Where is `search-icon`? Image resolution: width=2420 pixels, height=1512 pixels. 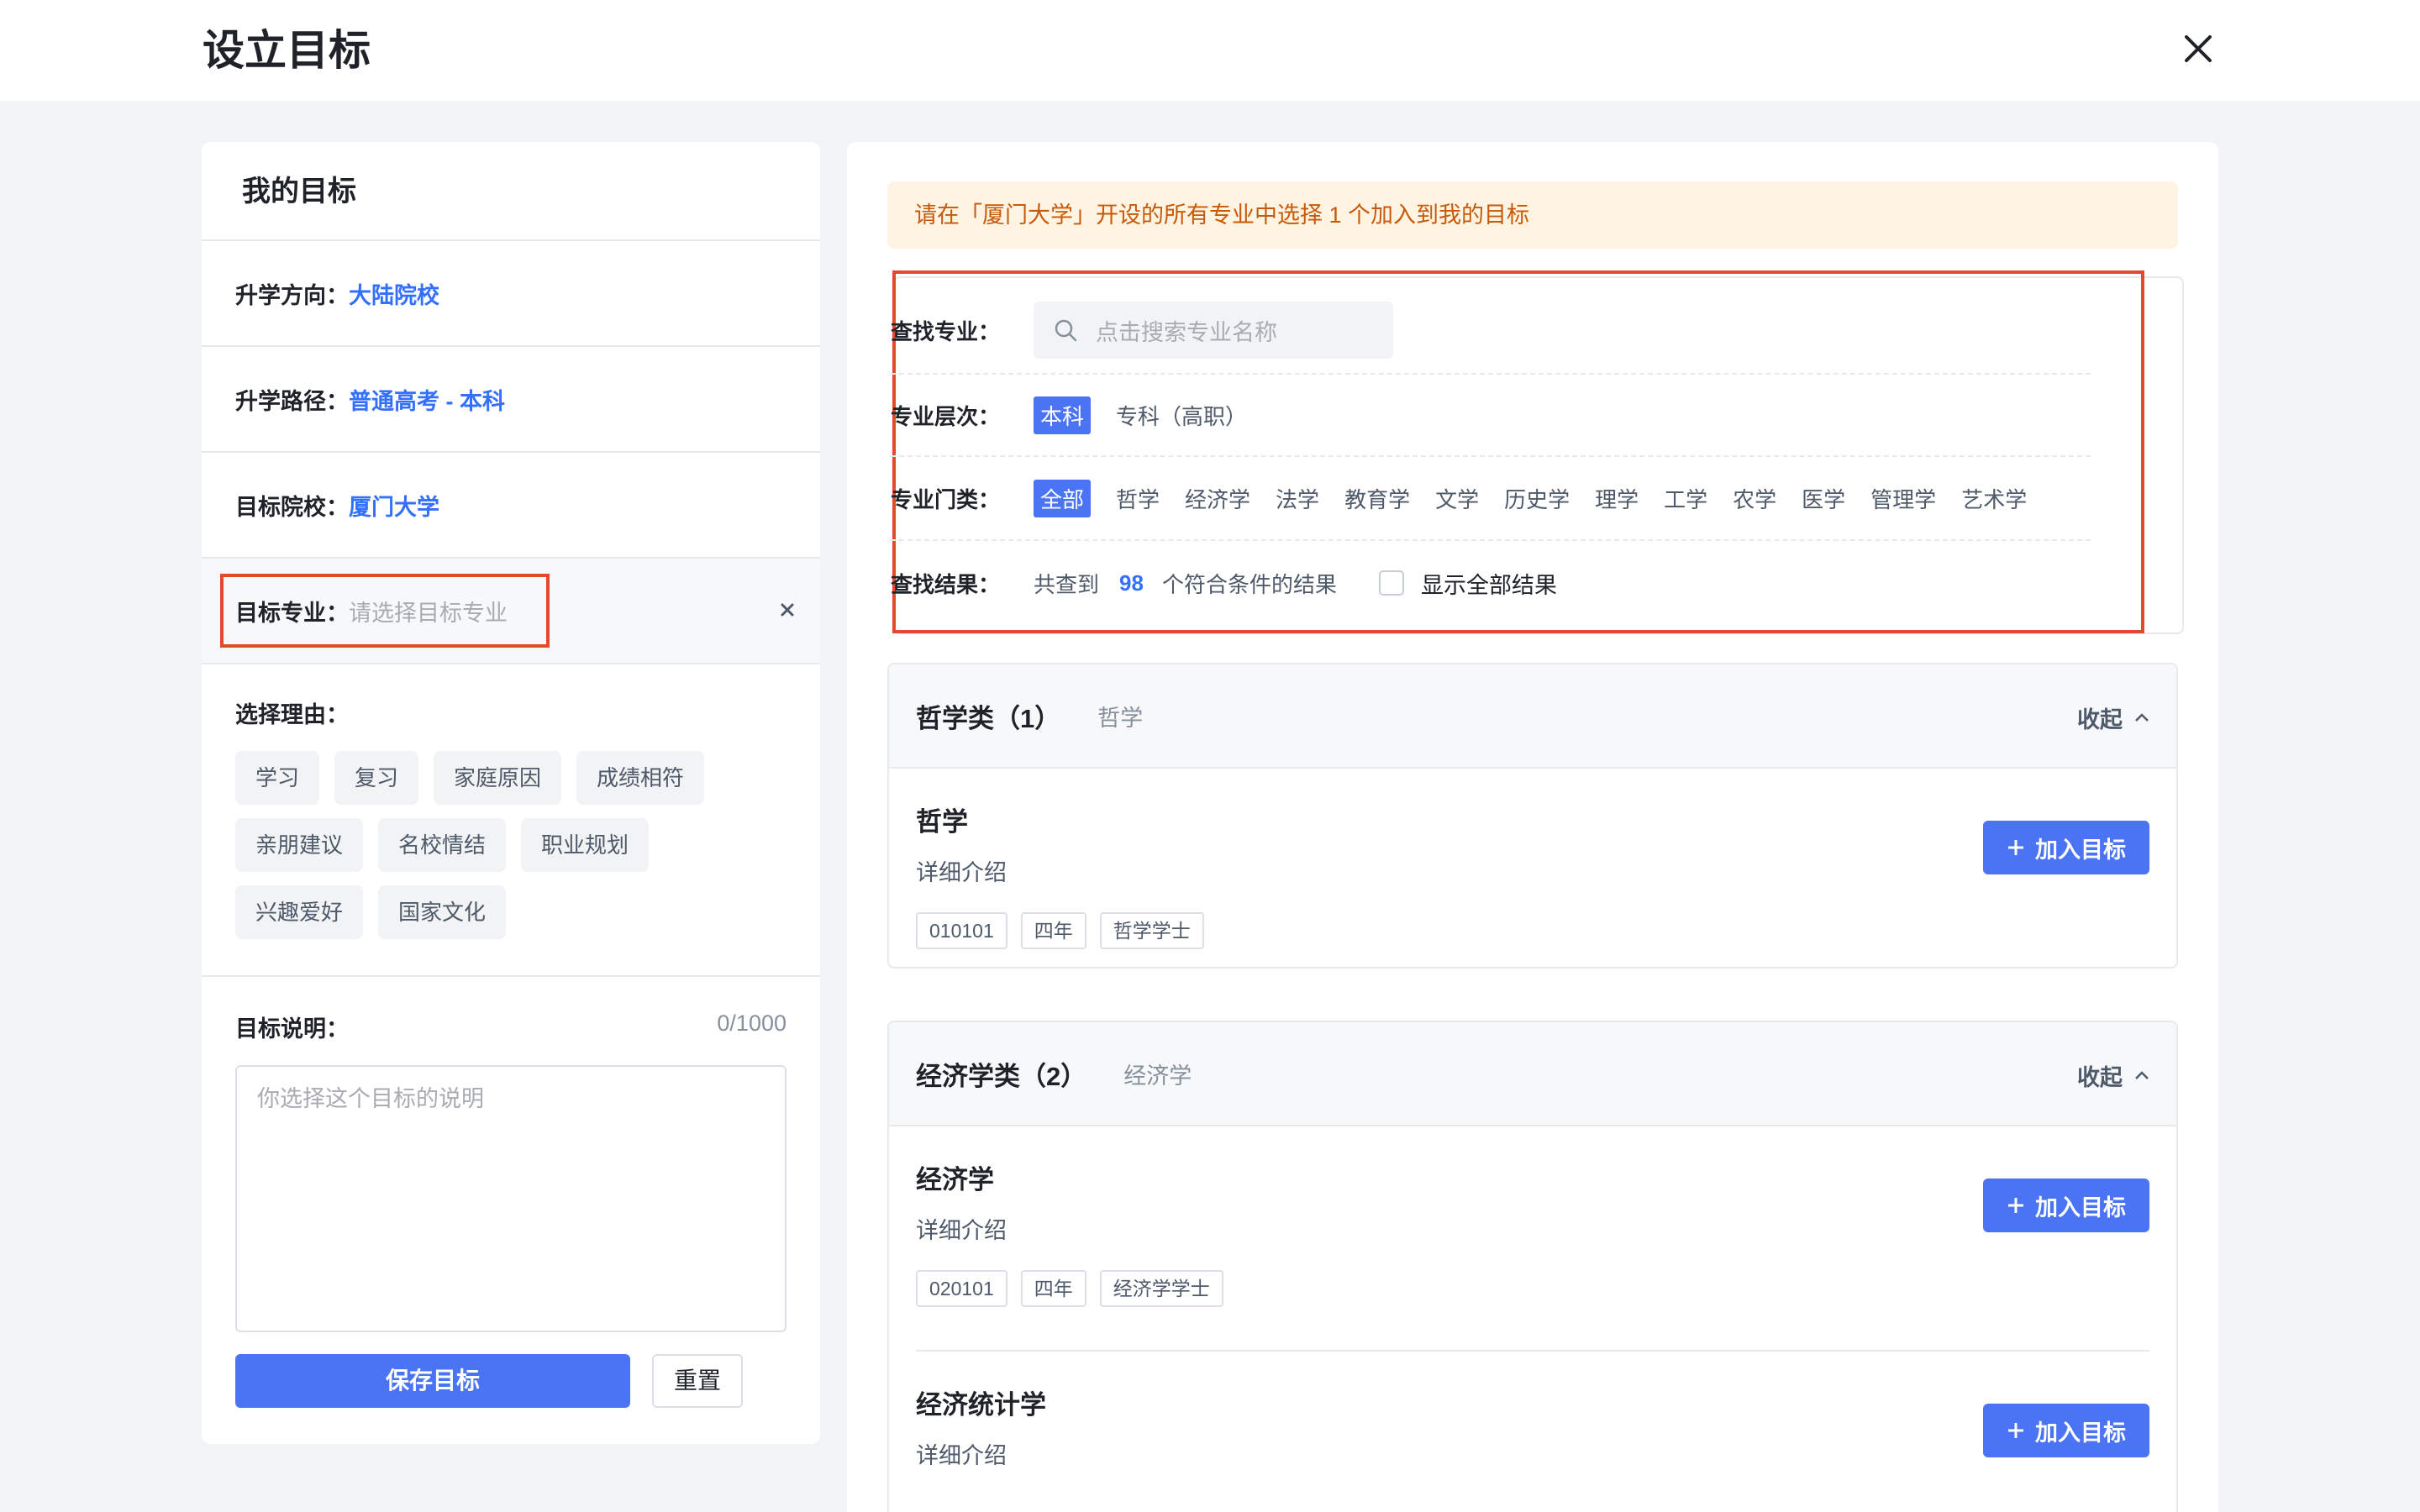 search-icon is located at coordinates (1066, 330).